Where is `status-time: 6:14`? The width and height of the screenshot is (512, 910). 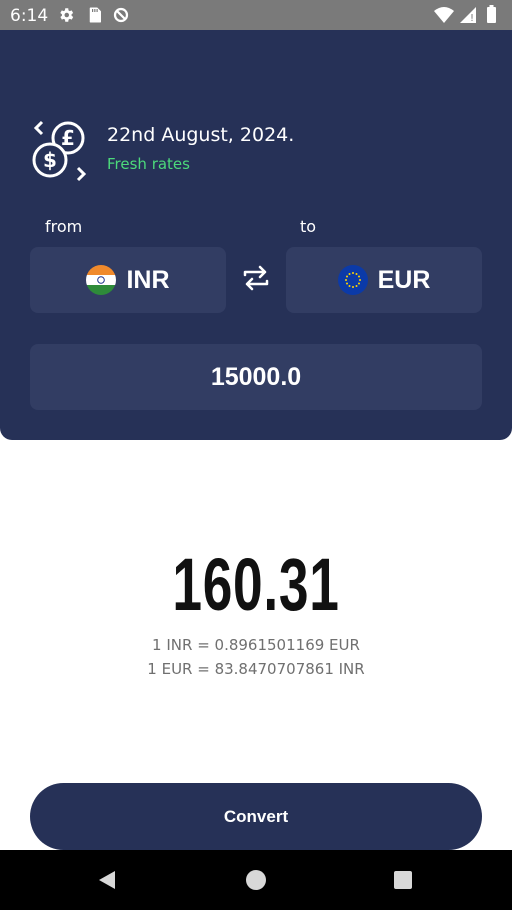 status-time: 6:14 is located at coordinates (29, 16).